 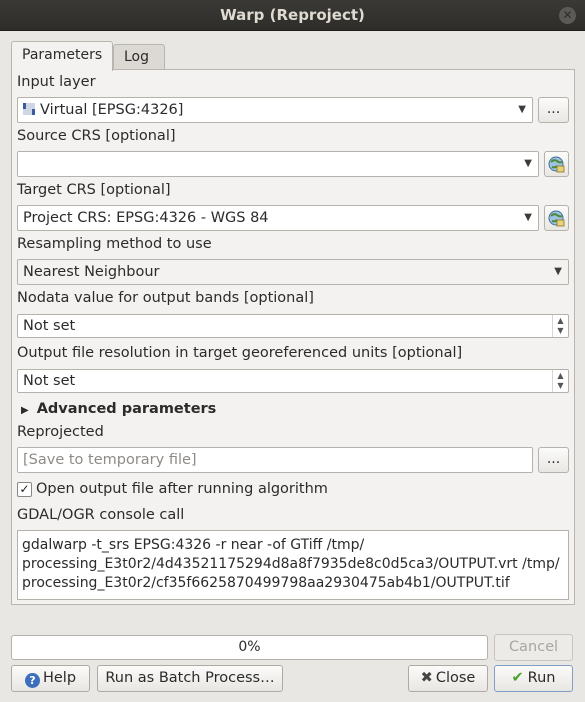 What do you see at coordinates (59, 678) in the screenshot?
I see `help-label: Help` at bounding box center [59, 678].